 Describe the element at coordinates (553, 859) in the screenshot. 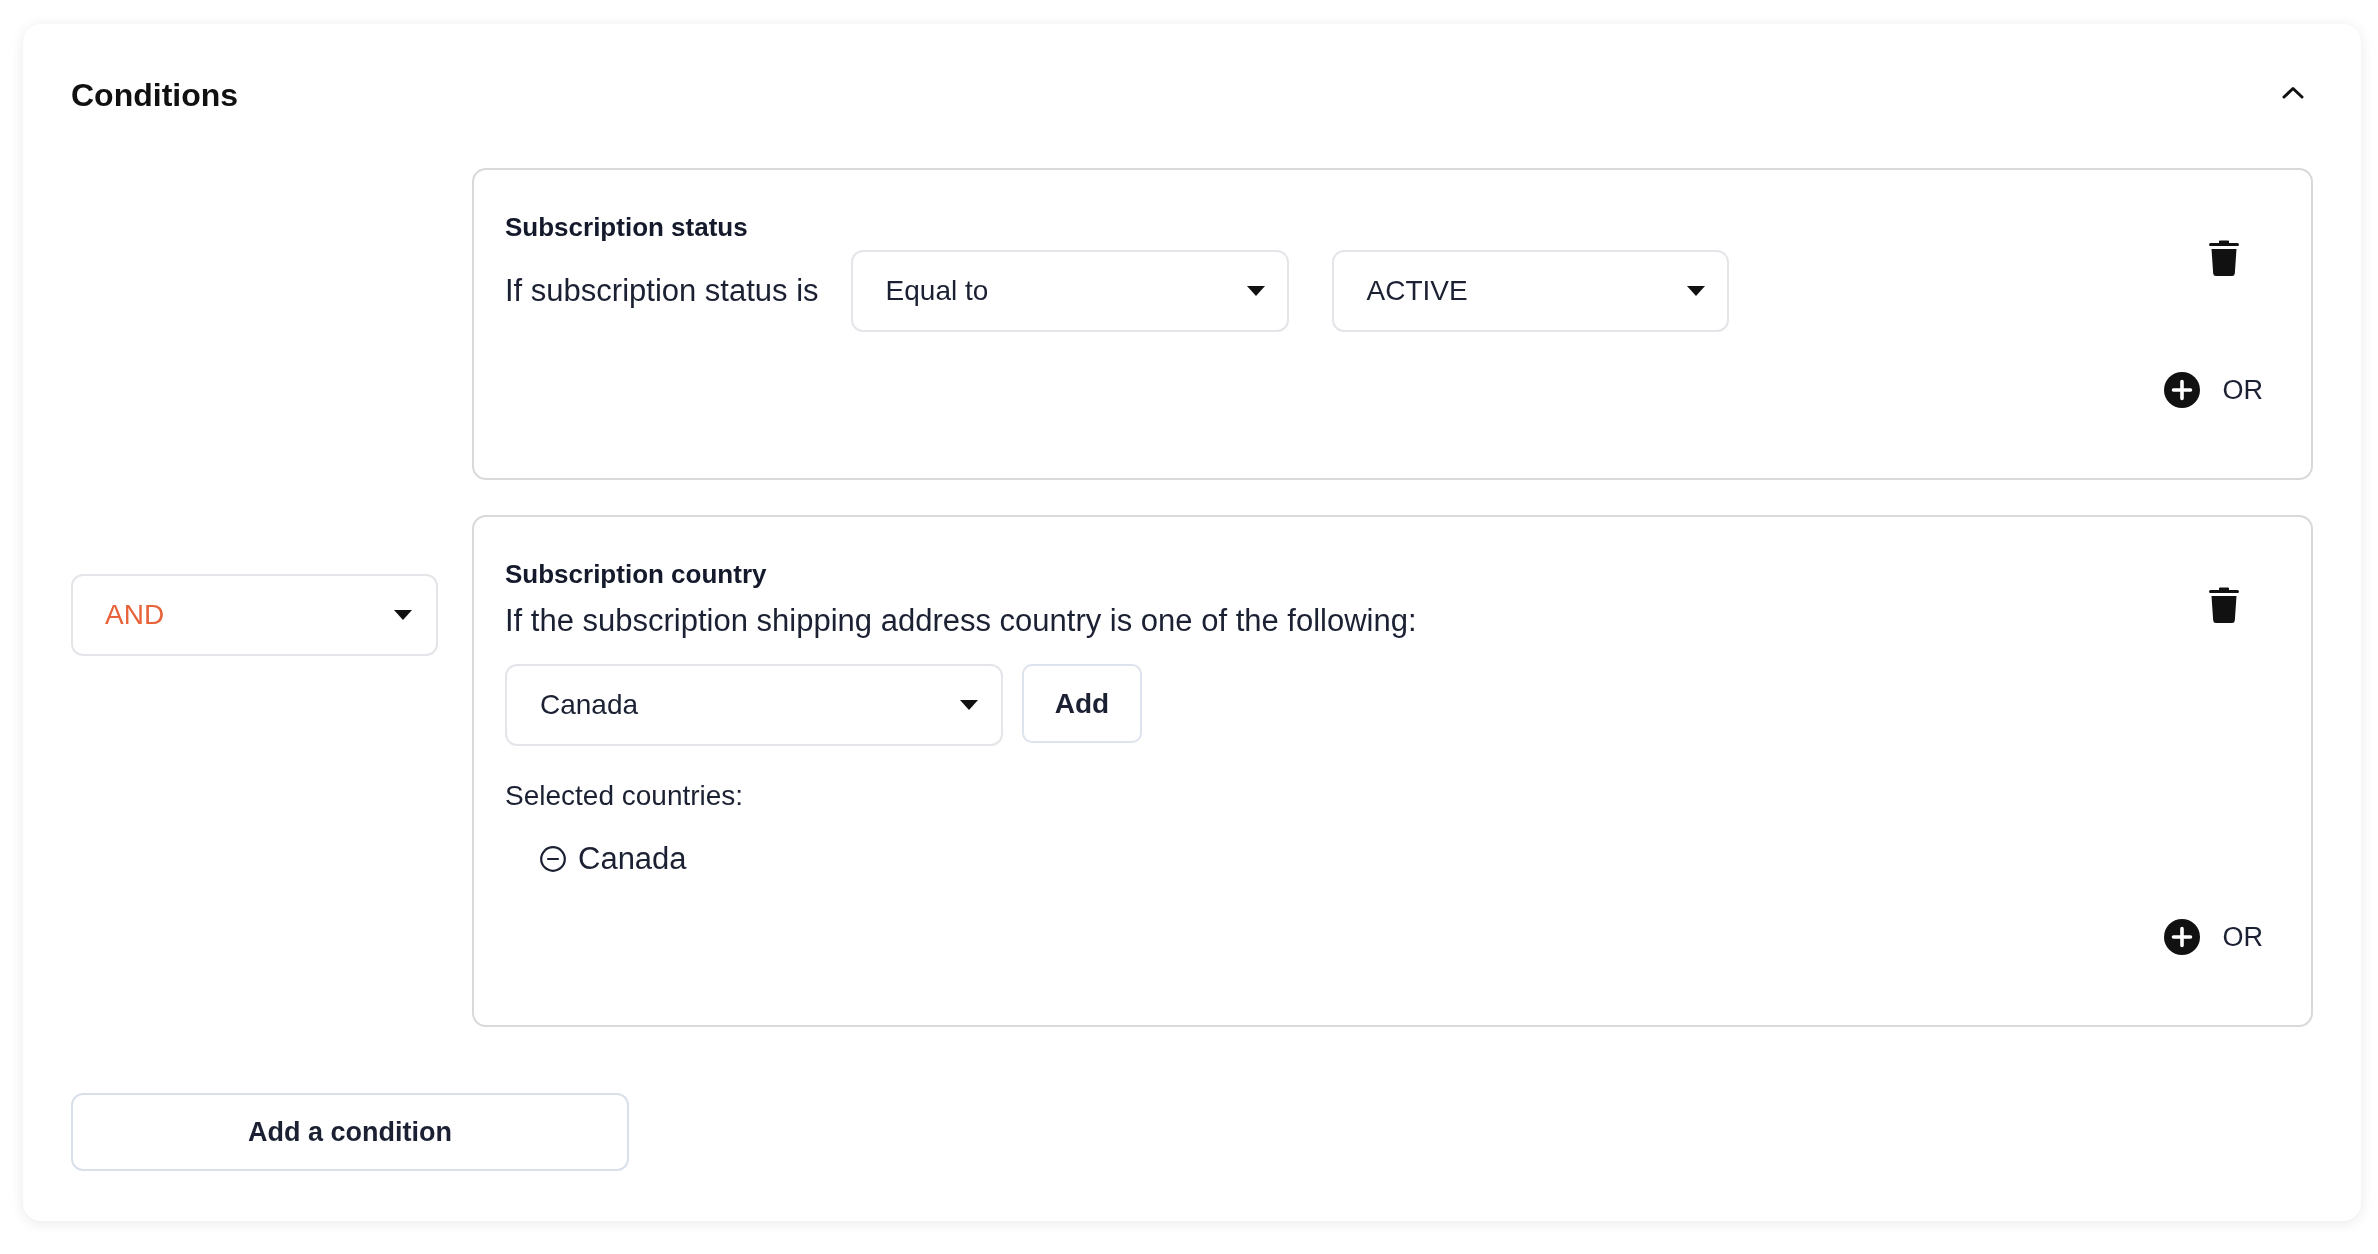

I see `remove-minus-icon` at that location.